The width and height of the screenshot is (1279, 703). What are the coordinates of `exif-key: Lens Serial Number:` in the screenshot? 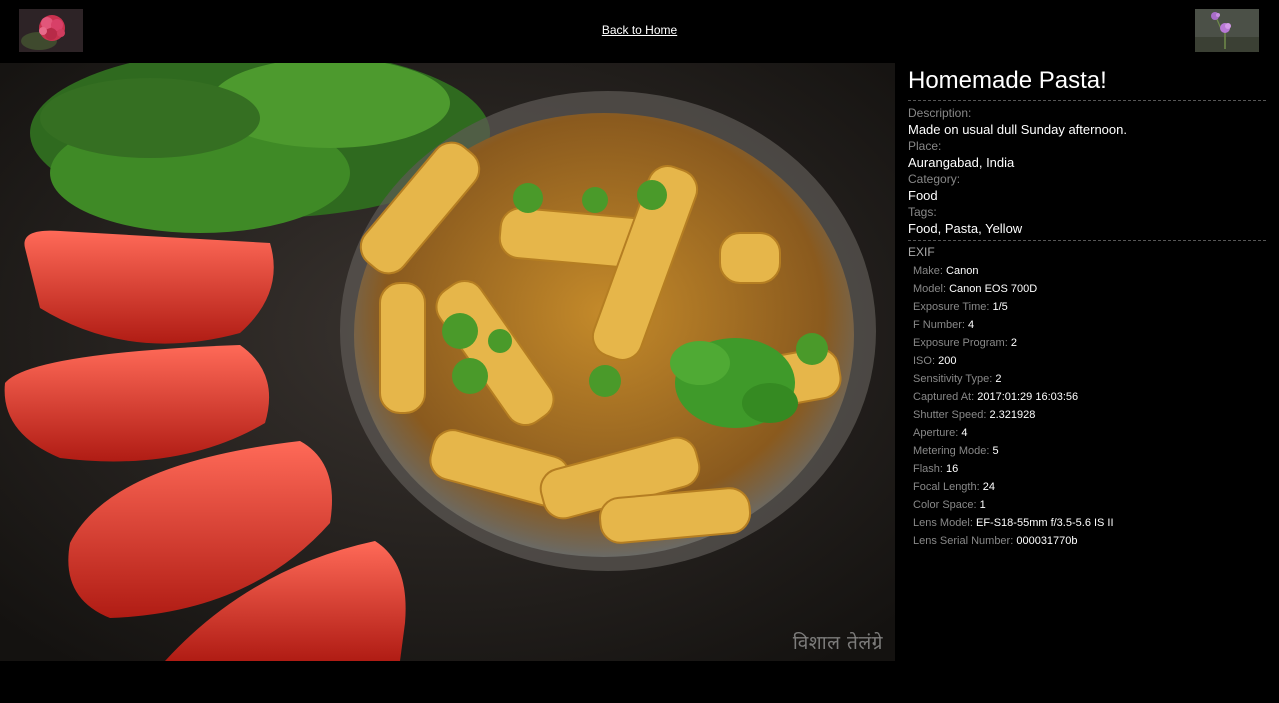 It's located at (963, 541).